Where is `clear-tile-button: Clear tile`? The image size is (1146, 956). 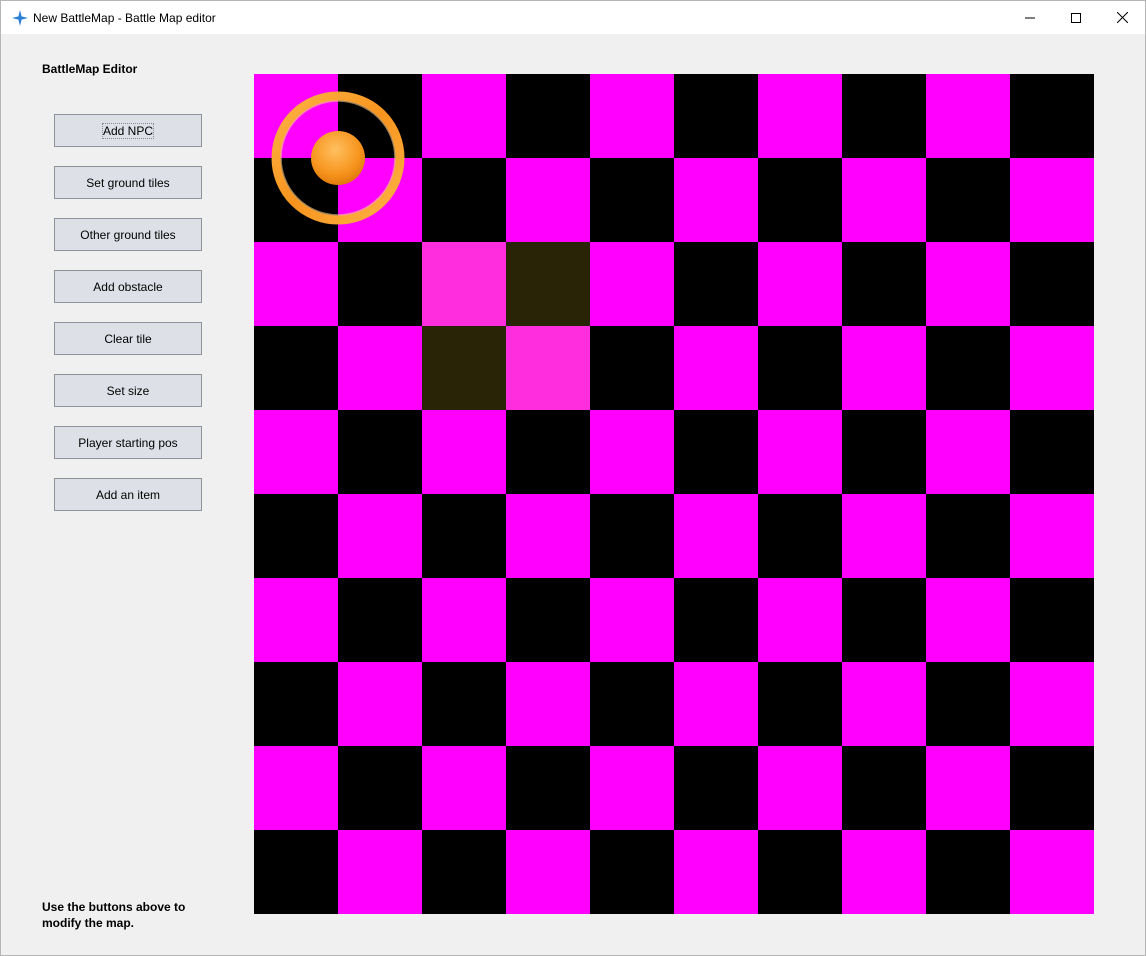 clear-tile-button: Clear tile is located at coordinates (128, 338).